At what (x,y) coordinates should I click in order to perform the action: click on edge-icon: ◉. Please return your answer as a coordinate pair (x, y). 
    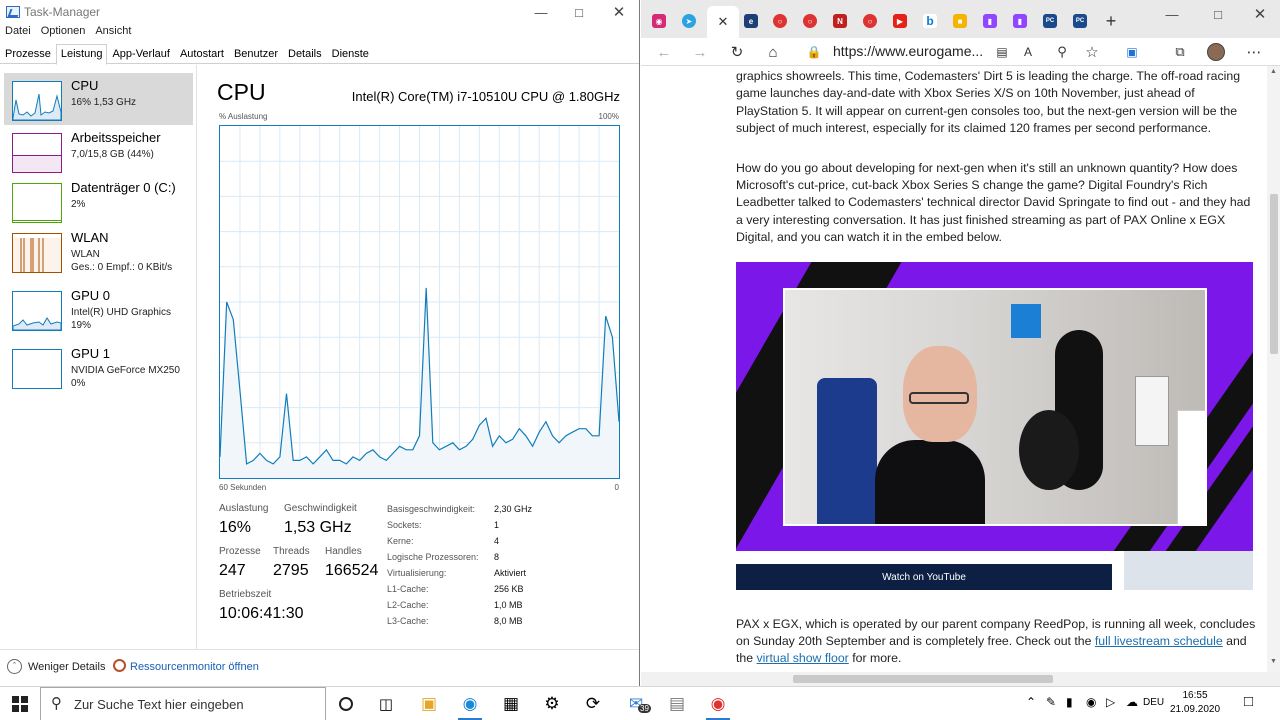
    Looking at the image, I should click on (470, 704).